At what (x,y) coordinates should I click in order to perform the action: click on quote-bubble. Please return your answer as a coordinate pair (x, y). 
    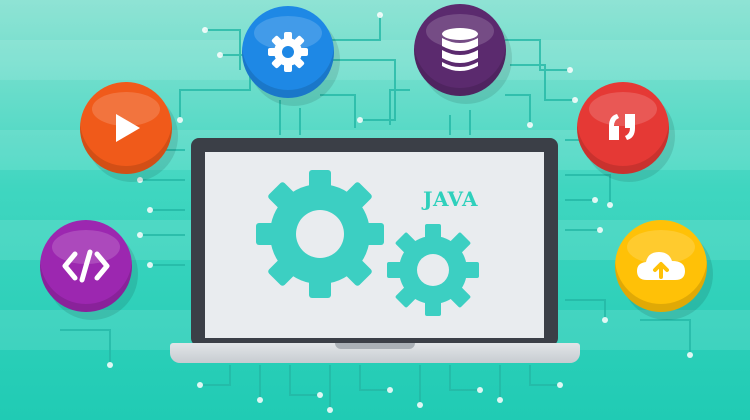
    Looking at the image, I should click on (623, 128).